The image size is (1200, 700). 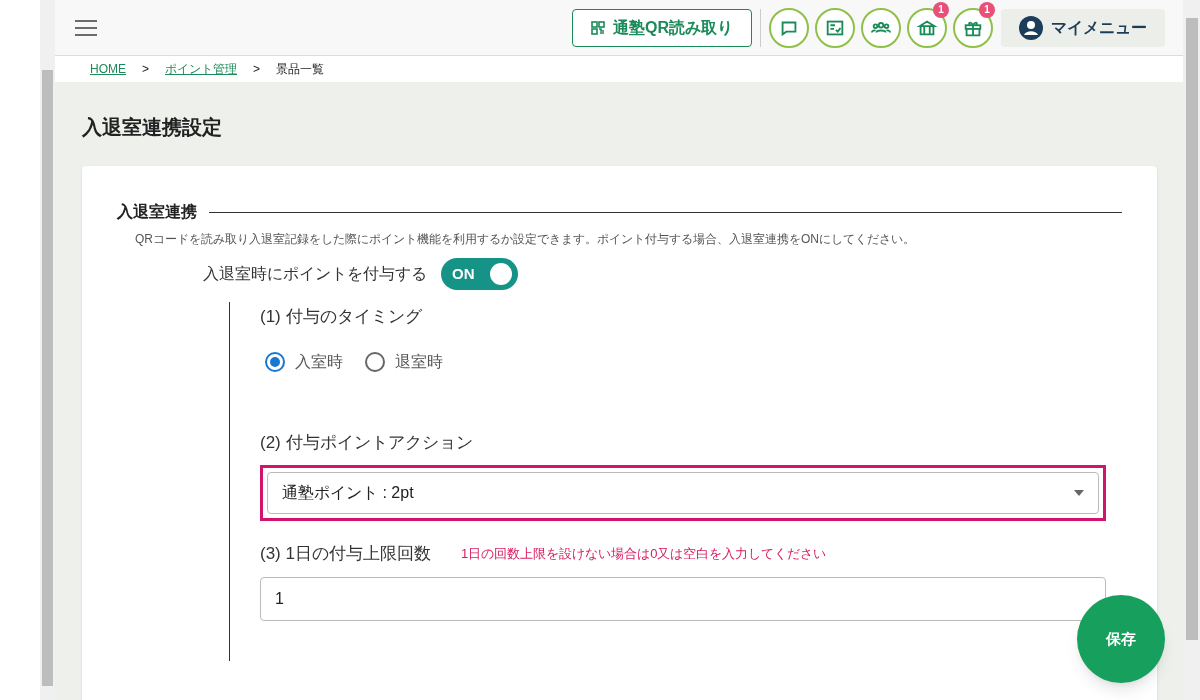 I want to click on breadcrumb-link: HOME, so click(x=108, y=69).